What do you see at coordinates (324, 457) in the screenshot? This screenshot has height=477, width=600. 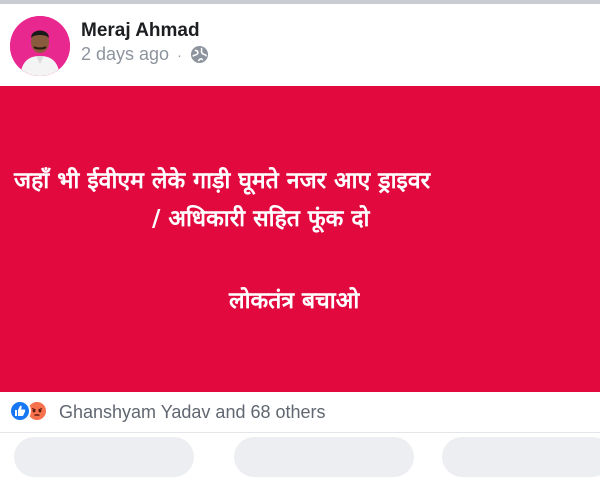 I see `comment-button` at bounding box center [324, 457].